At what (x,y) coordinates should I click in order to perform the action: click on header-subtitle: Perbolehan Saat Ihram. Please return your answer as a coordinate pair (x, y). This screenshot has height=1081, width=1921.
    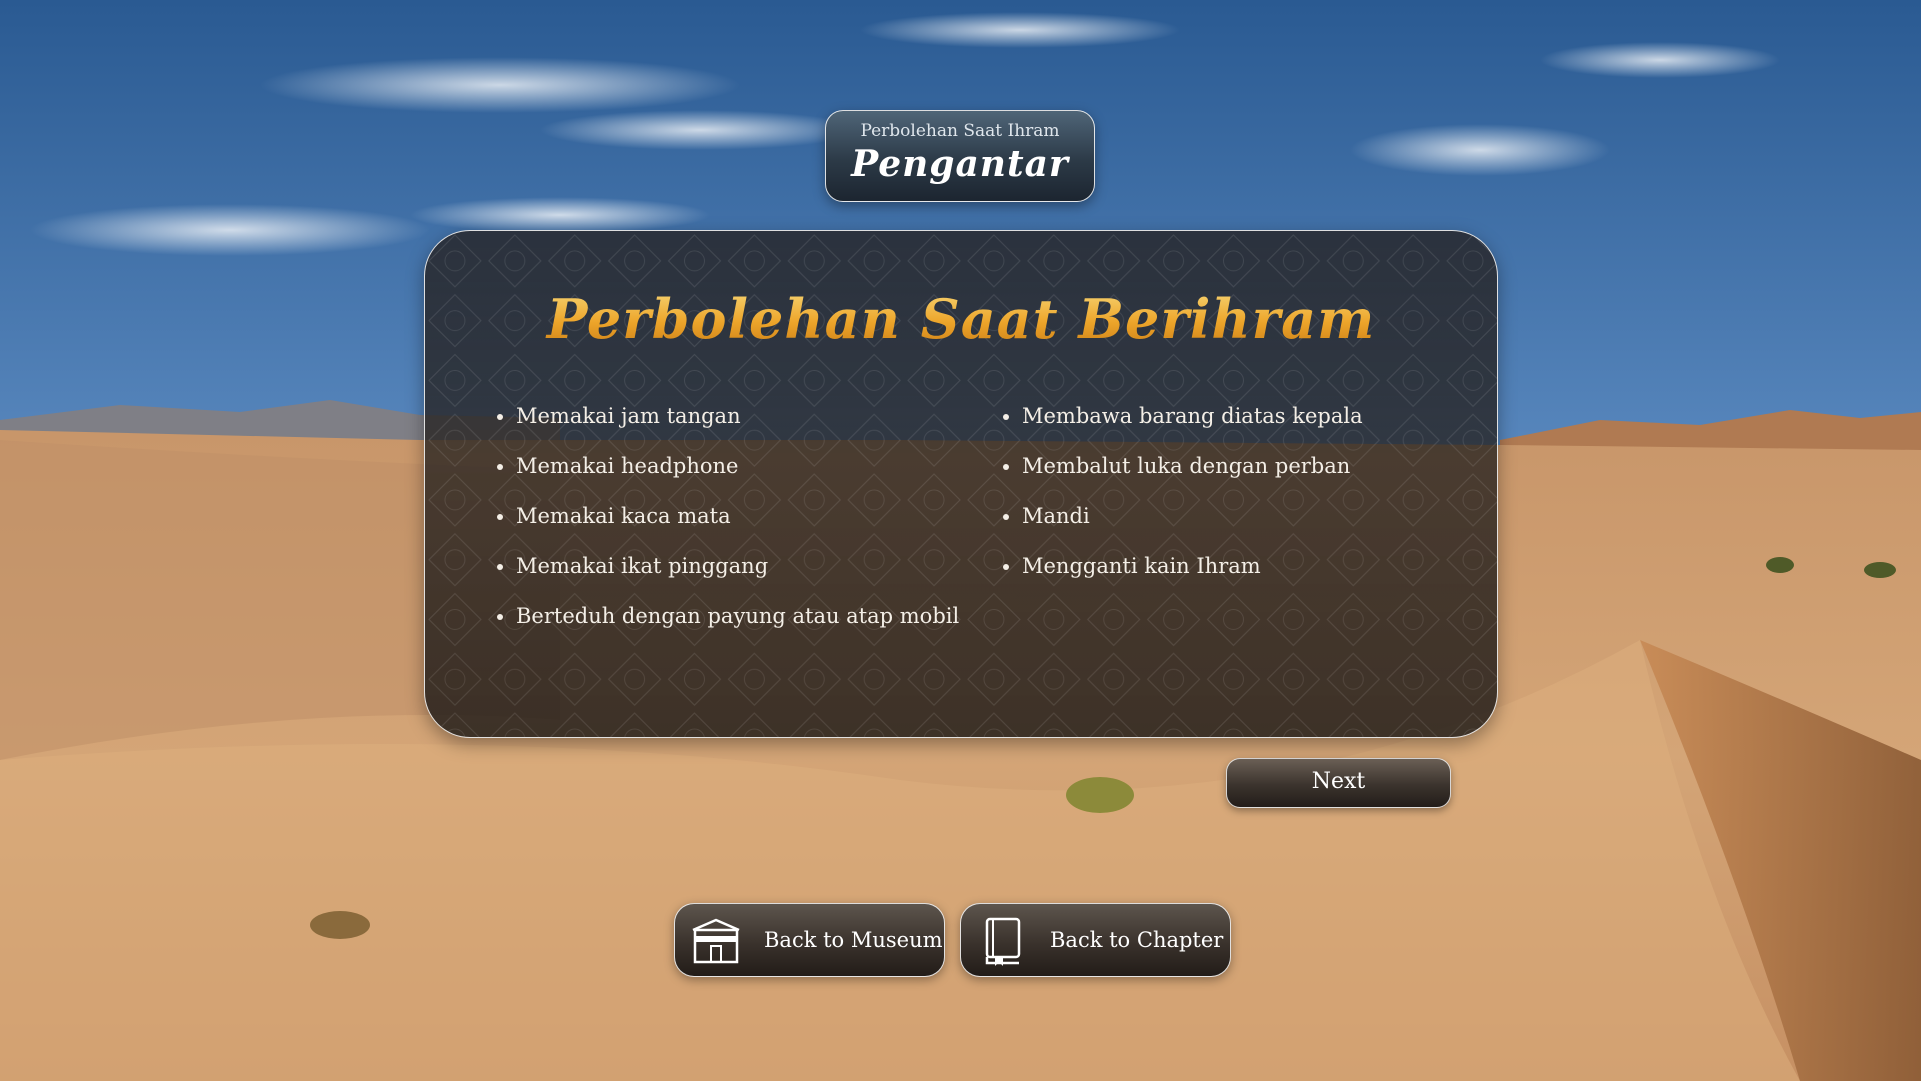
    Looking at the image, I should click on (960, 131).